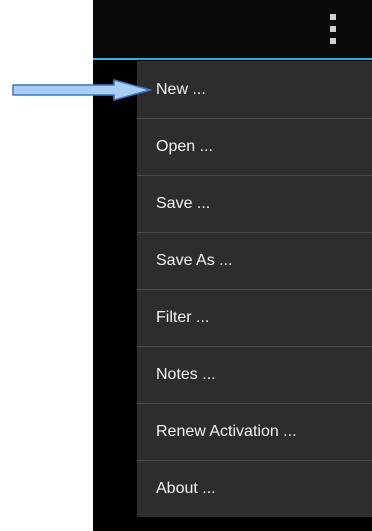  I want to click on pointer-arrow-icon, so click(82, 90).